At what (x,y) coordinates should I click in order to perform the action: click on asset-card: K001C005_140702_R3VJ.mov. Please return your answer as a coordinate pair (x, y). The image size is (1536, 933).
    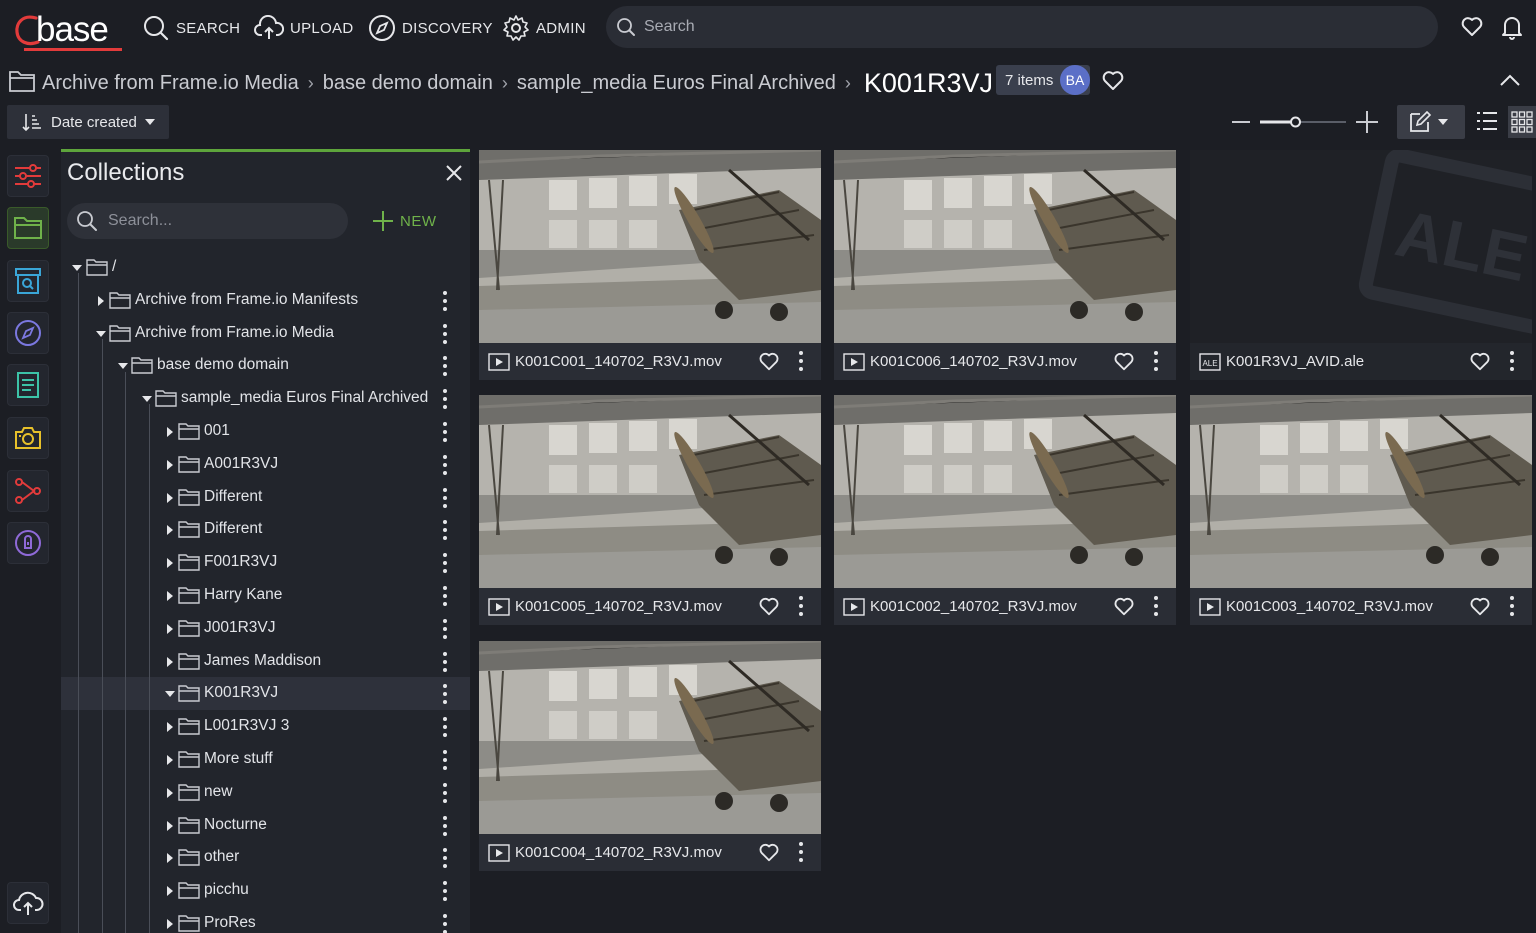
    Looking at the image, I should click on (650, 510).